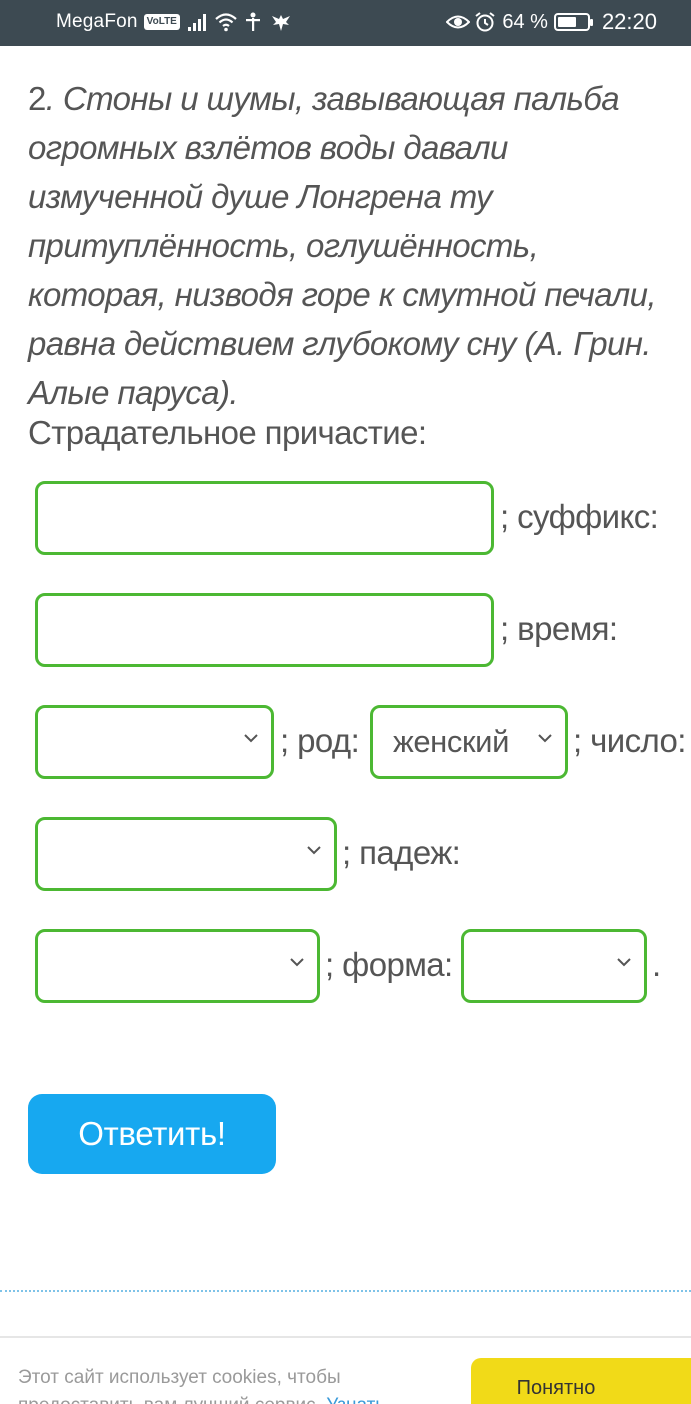 The width and height of the screenshot is (691, 1404). Describe the element at coordinates (97, 21) in the screenshot. I see `carrier-name: MegaFon` at that location.